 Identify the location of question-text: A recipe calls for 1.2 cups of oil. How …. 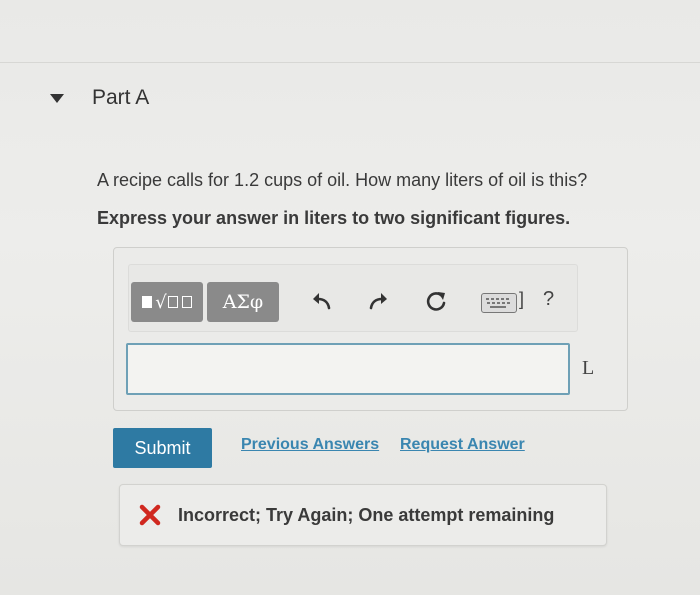
(342, 180).